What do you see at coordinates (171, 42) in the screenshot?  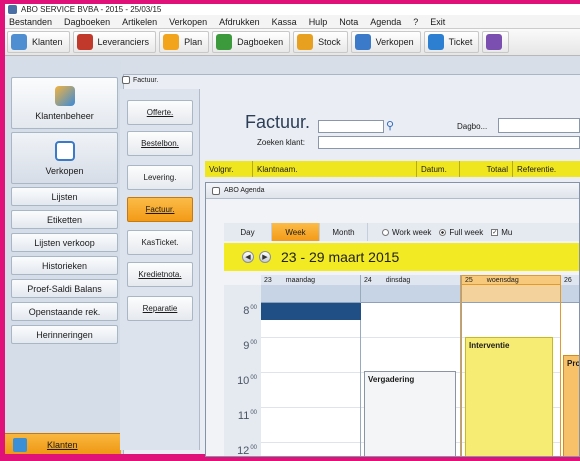 I see `plan-icon` at bounding box center [171, 42].